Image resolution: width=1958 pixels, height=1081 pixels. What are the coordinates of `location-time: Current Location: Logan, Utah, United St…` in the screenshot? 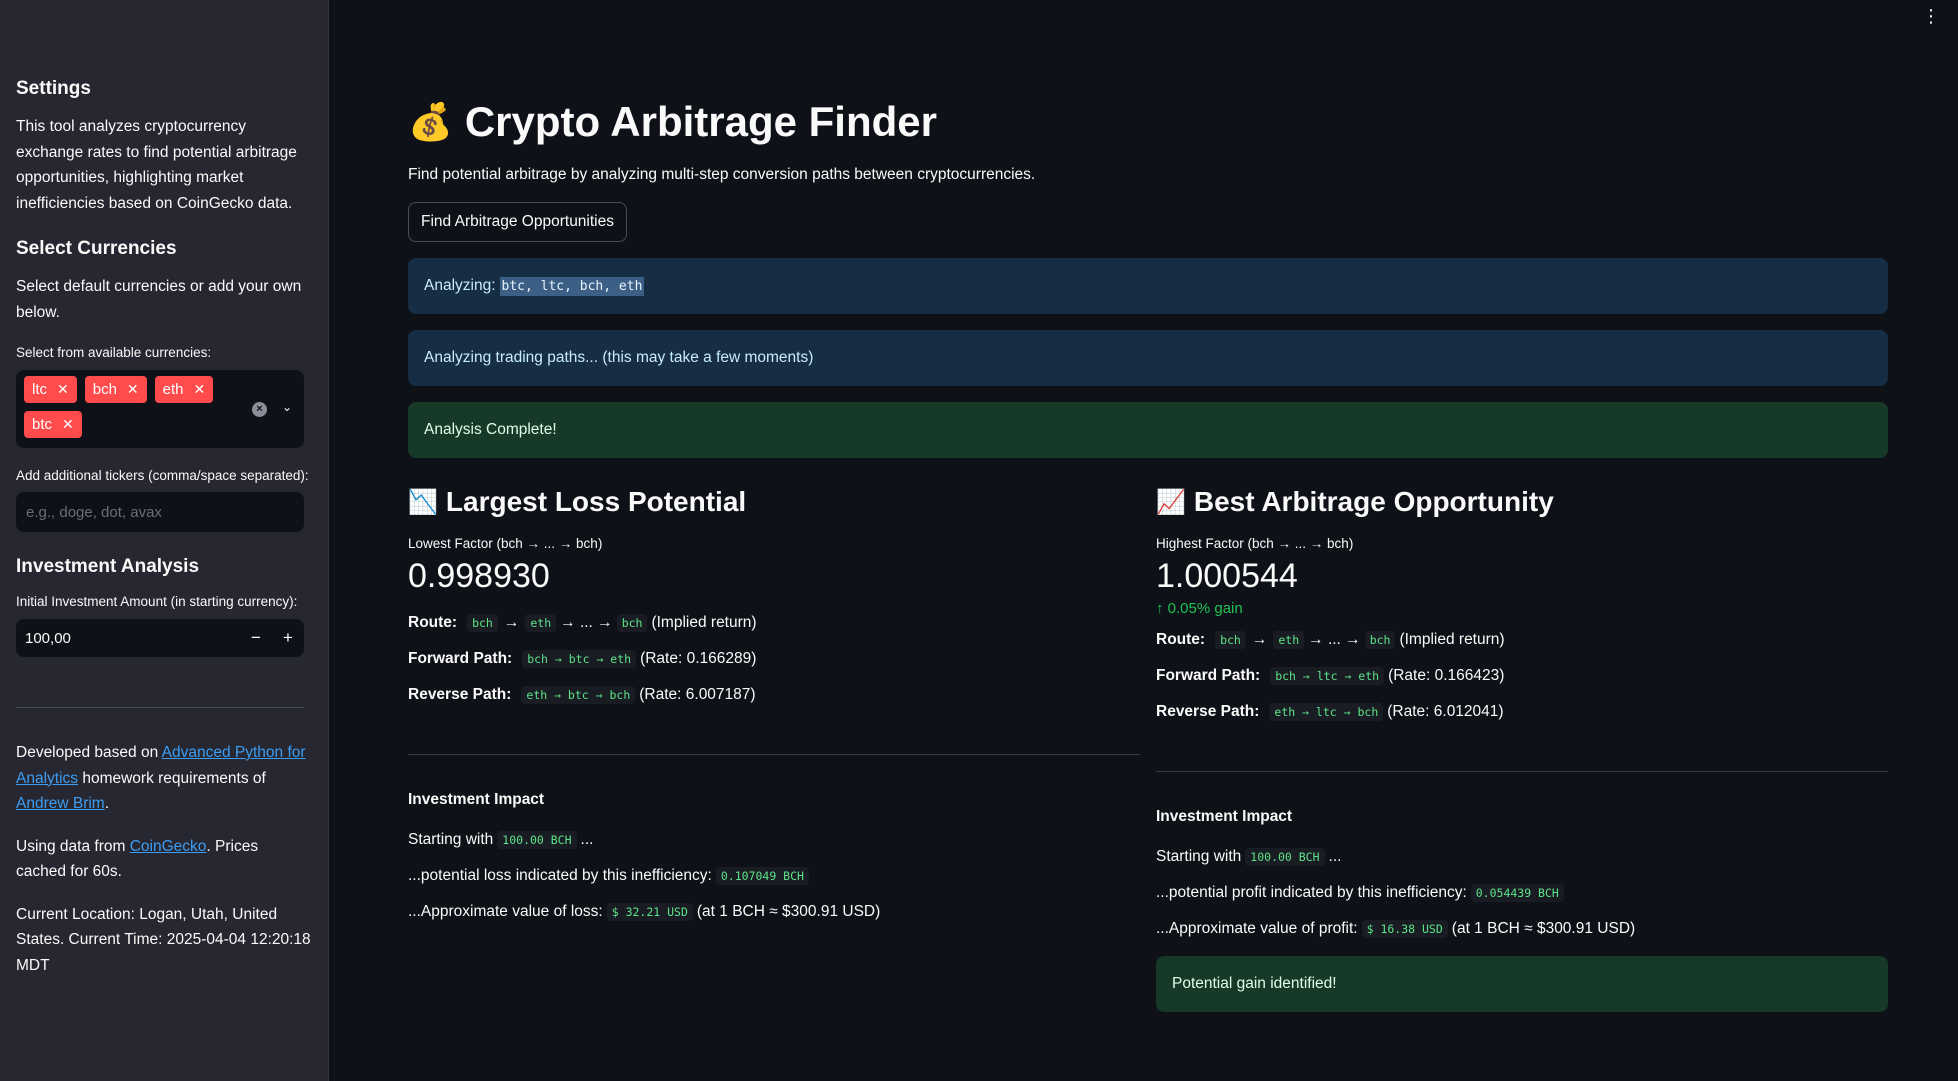 It's located at (163, 939).